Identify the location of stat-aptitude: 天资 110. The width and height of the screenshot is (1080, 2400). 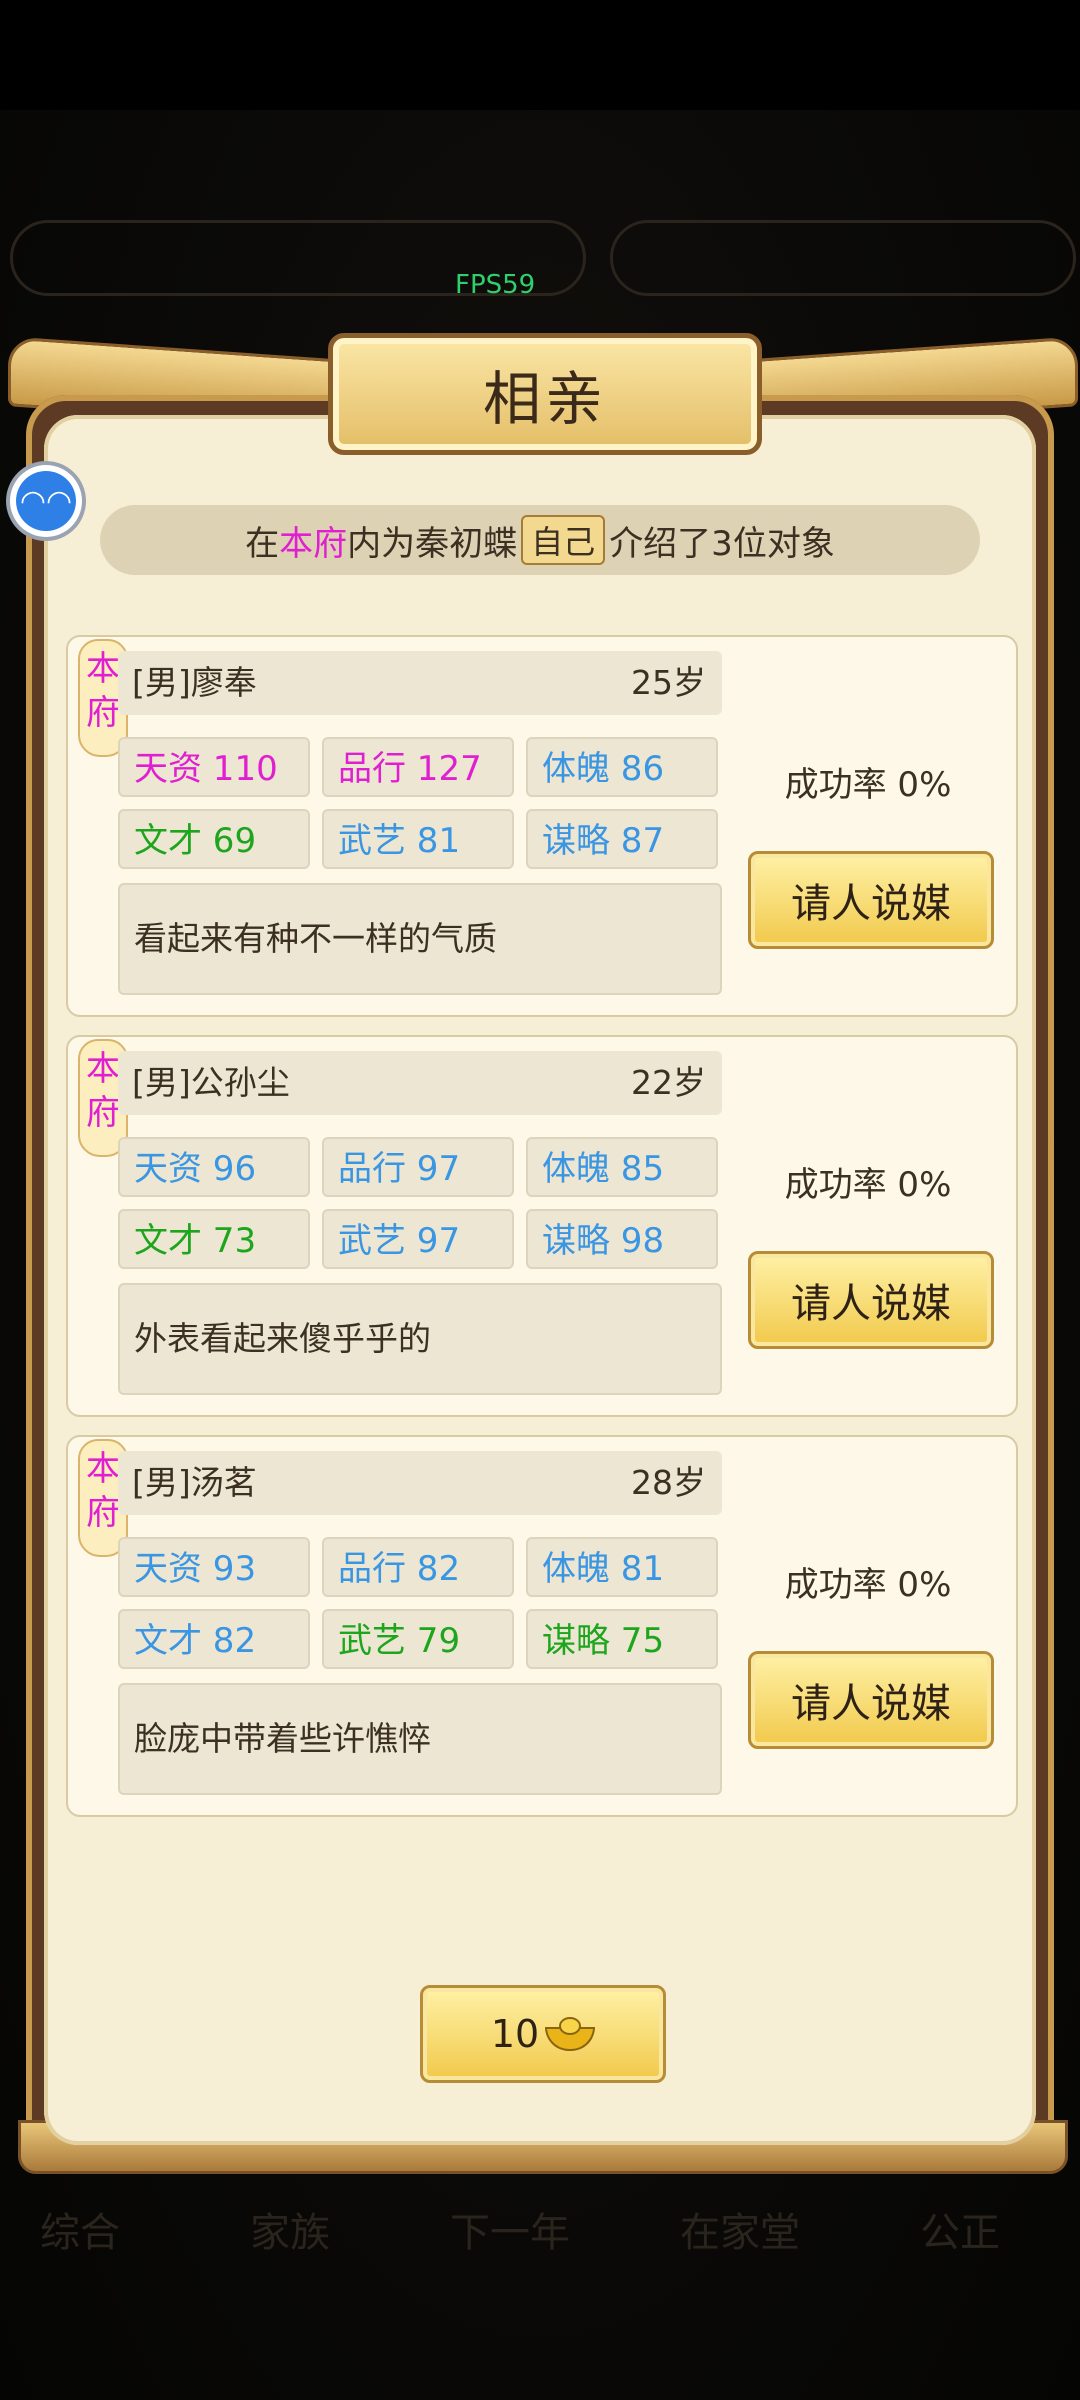
(214, 767).